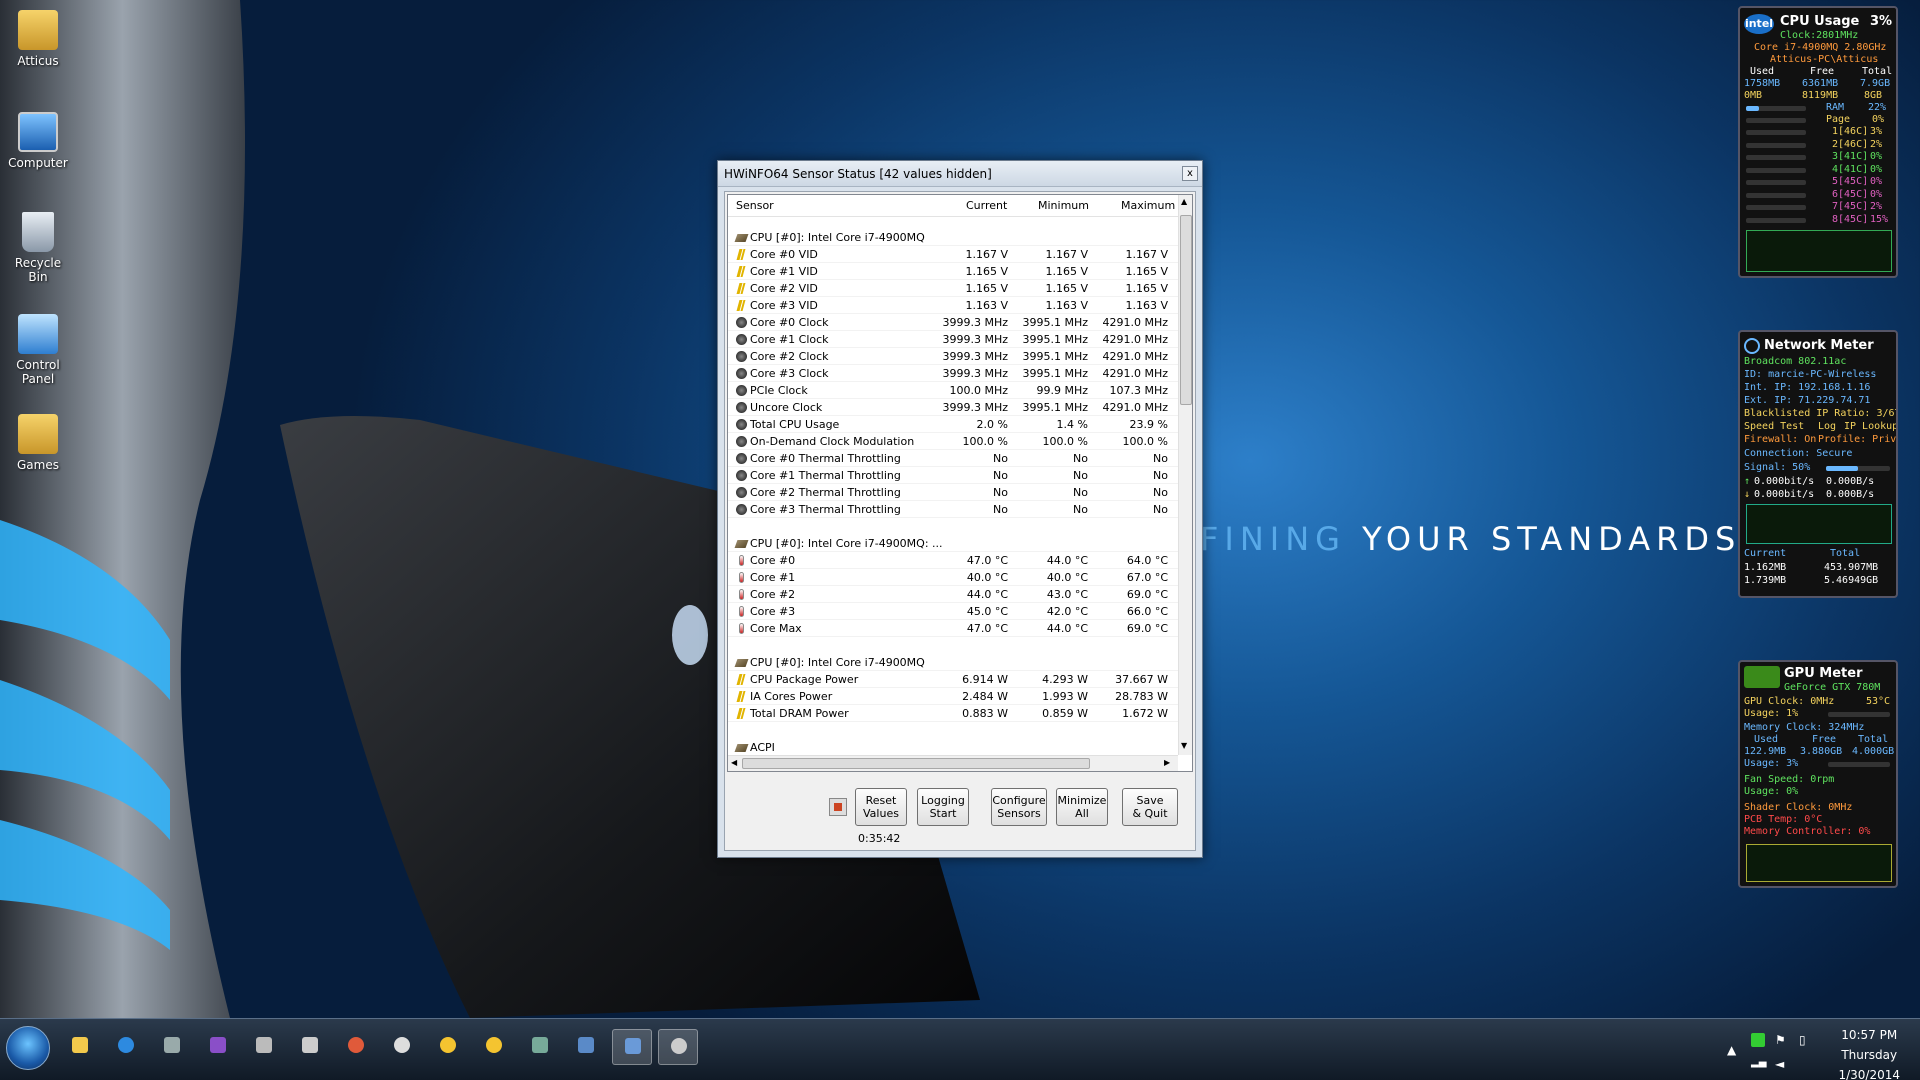 The width and height of the screenshot is (1920, 1080). Describe the element at coordinates (38, 443) in the screenshot. I see `desktop-icon-games: Games` at that location.